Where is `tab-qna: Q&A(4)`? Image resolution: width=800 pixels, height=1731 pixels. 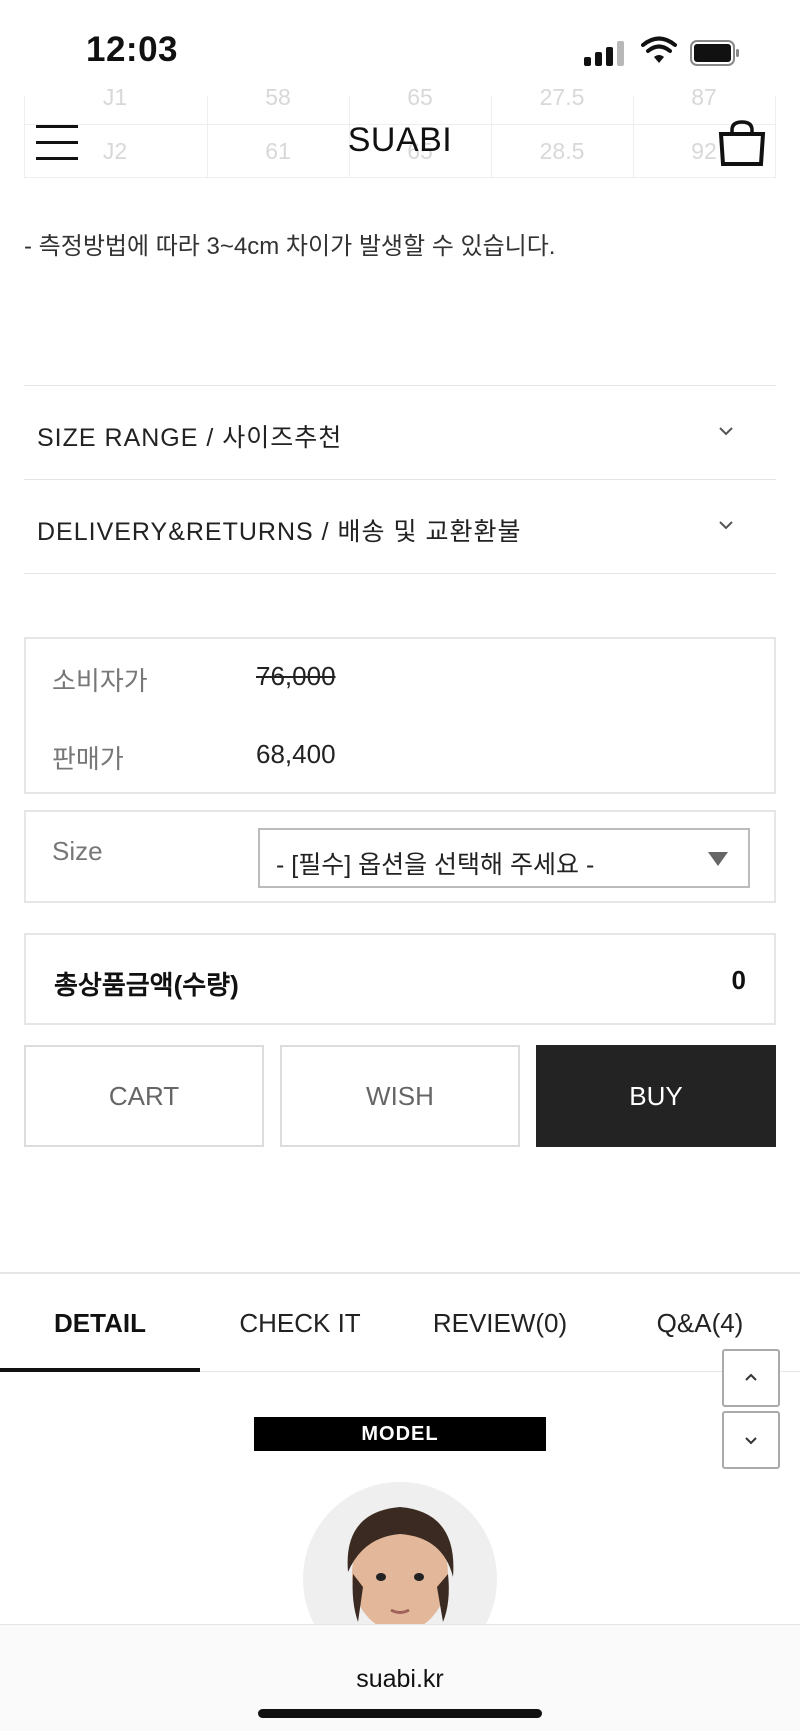
tab-qna: Q&A(4) is located at coordinates (700, 1323).